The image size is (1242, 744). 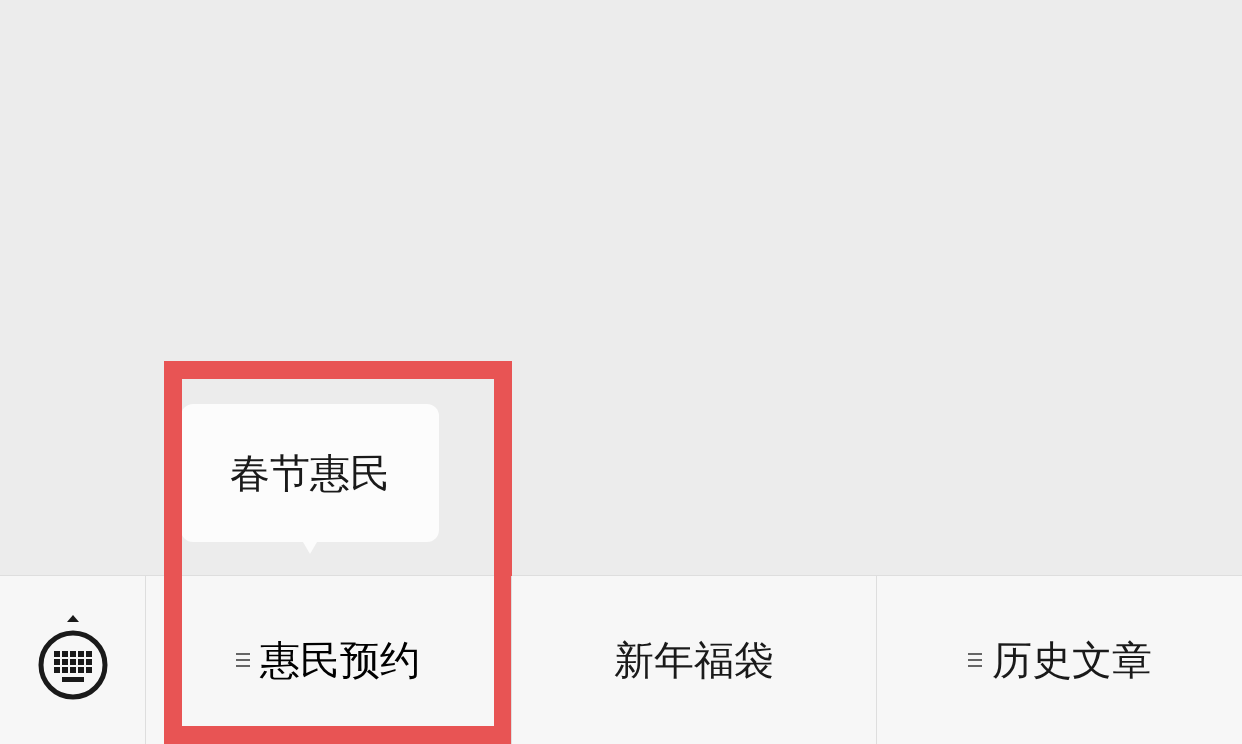 I want to click on menu-tab: 历史文章, so click(x=1059, y=660).